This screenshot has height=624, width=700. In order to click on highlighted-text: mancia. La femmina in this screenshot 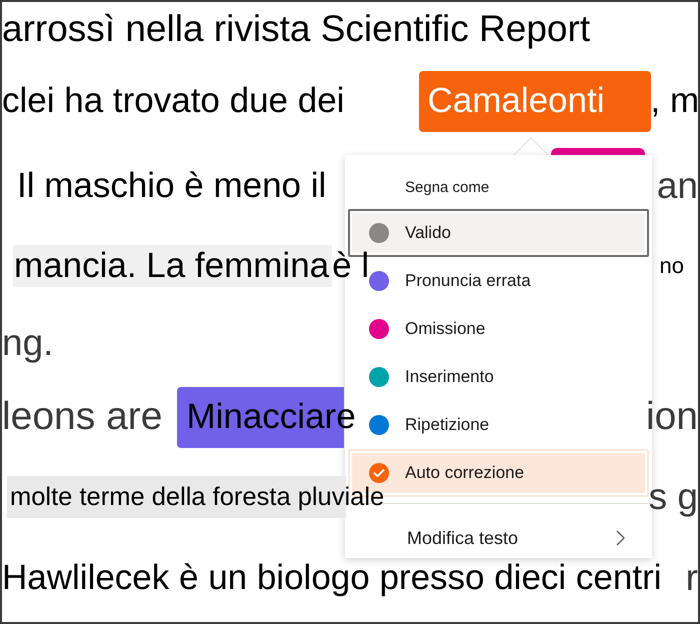, I will do `click(172, 266)`.